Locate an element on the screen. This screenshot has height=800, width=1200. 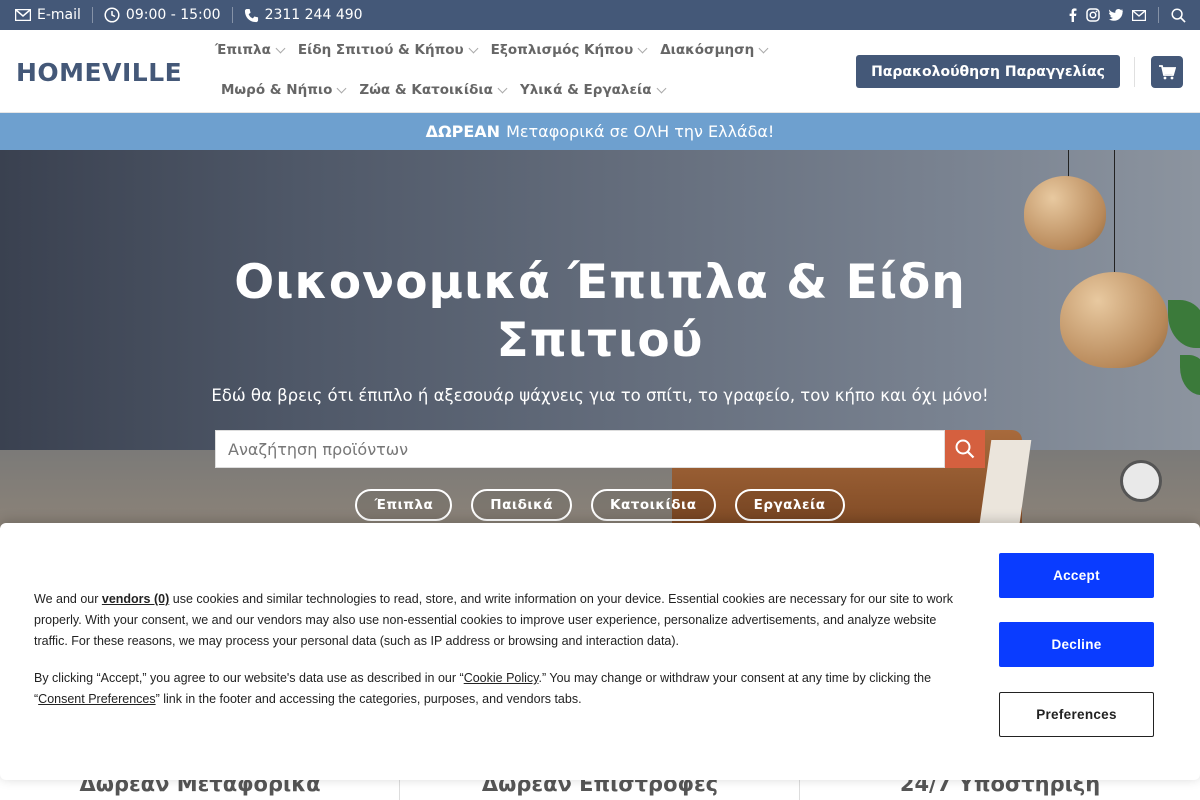
product-search is located at coordinates (600, 449).